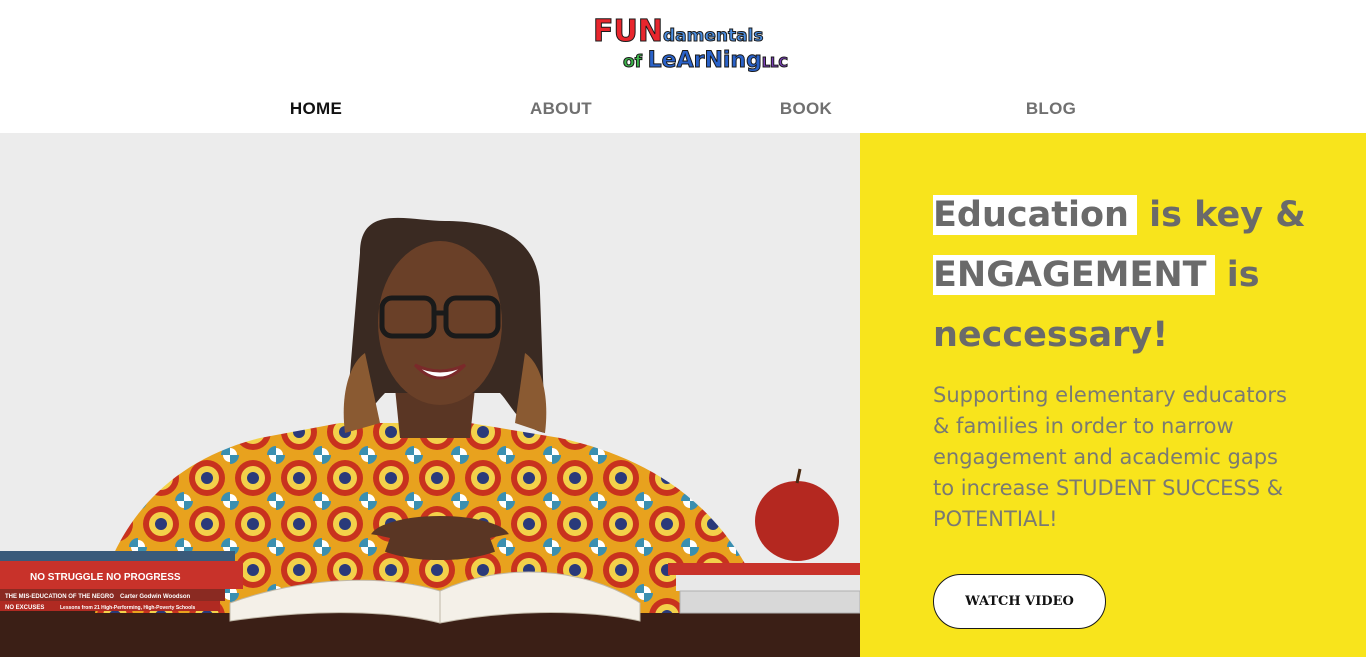 Image resolution: width=1366 pixels, height=657 pixels. I want to click on headline-part-4: is, so click(1237, 275).